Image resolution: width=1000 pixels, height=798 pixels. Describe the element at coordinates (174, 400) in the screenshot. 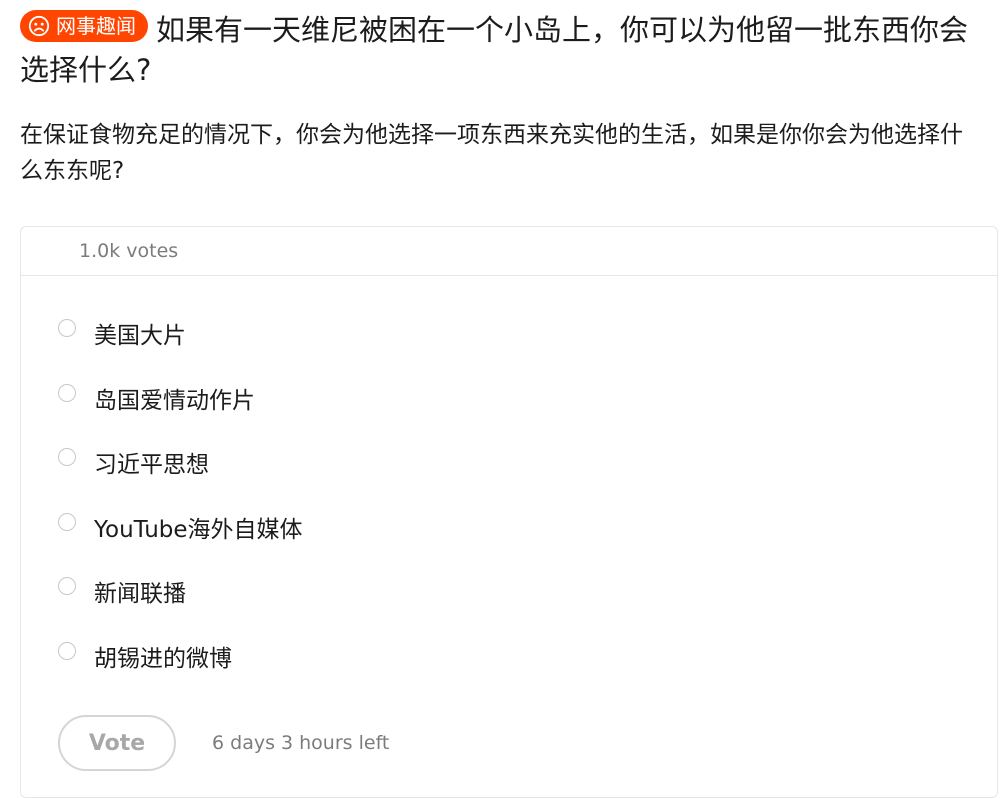

I see `poll-option-label: 岛国爱情动作片` at that location.